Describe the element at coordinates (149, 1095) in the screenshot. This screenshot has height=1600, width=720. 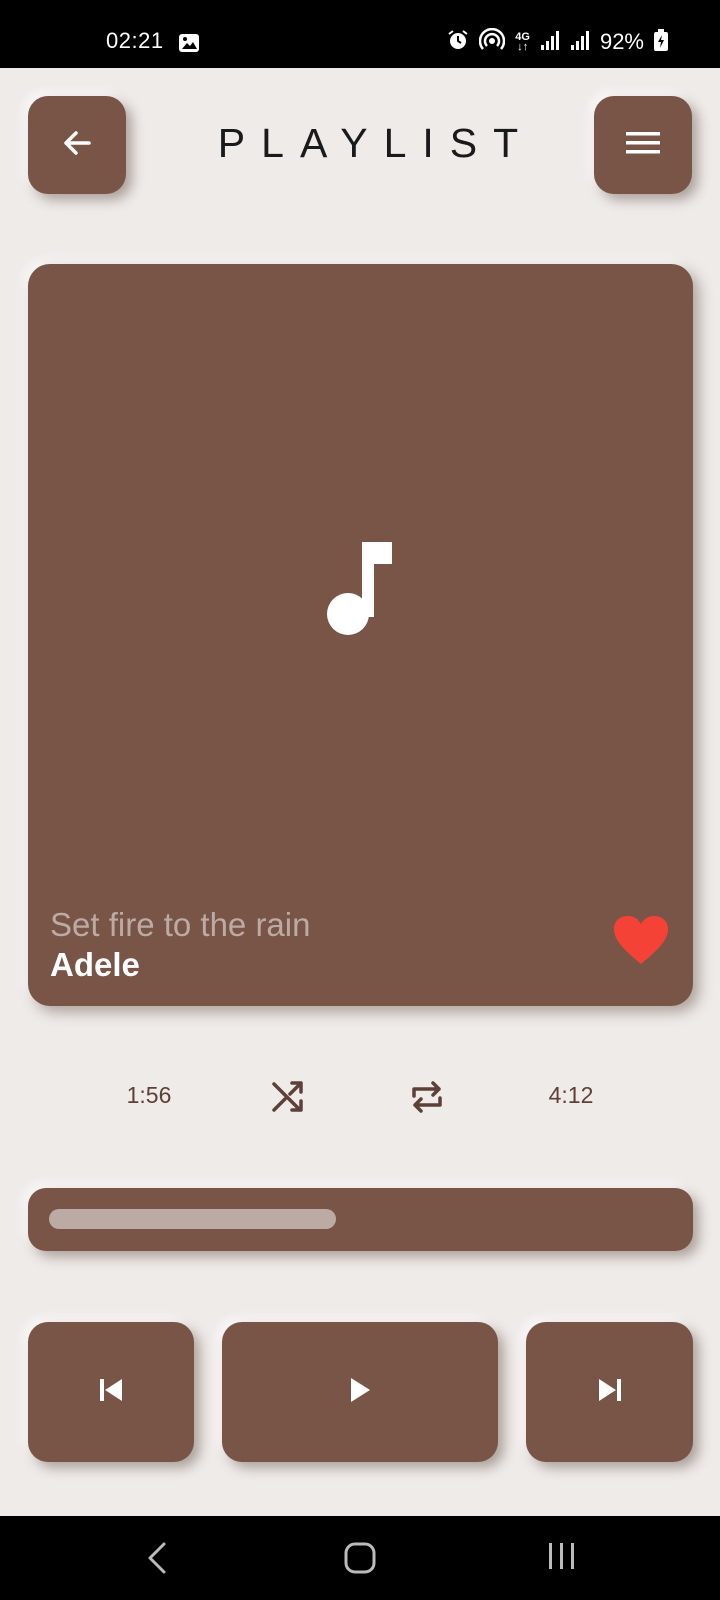
I see `current-time: 1:56` at that location.